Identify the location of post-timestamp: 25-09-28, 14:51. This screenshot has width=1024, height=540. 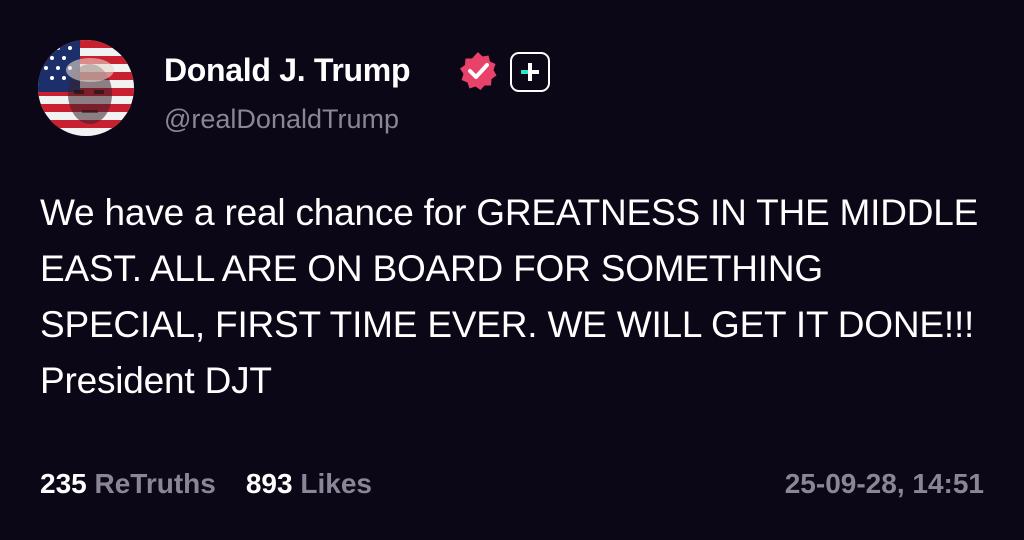
(884, 483).